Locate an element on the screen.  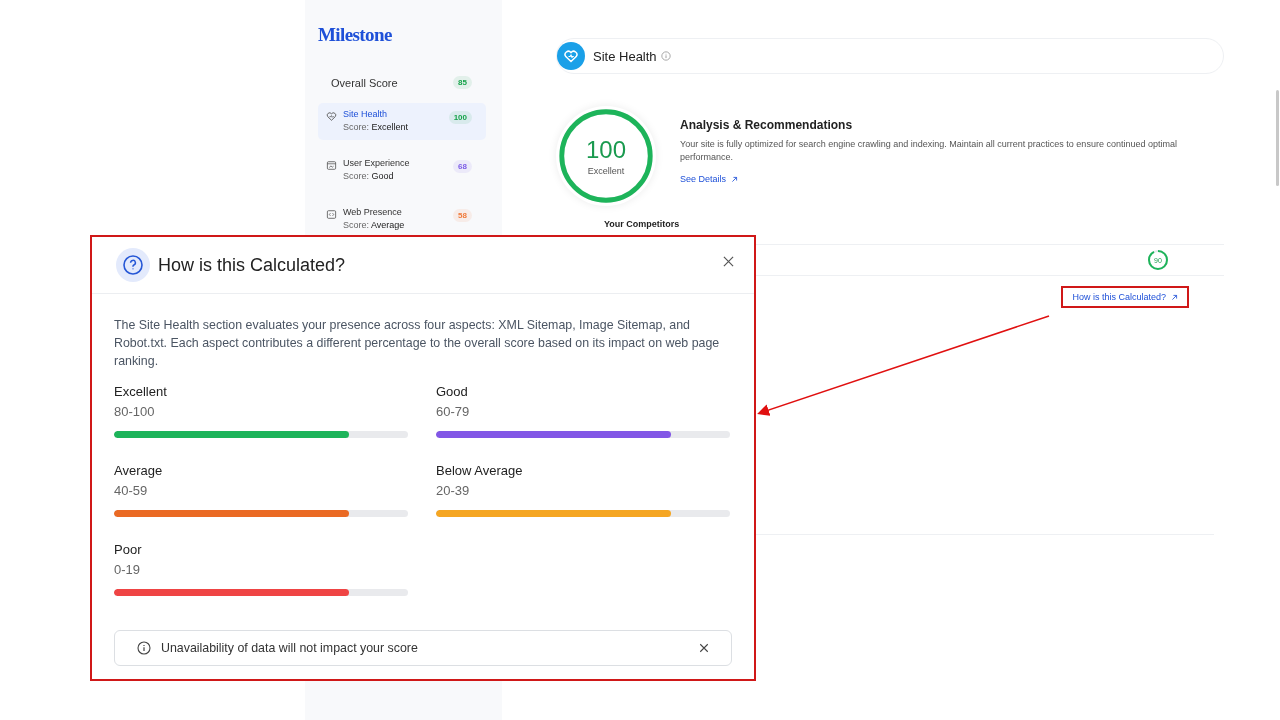
item-title: Site Health is located at coordinates (366, 114).